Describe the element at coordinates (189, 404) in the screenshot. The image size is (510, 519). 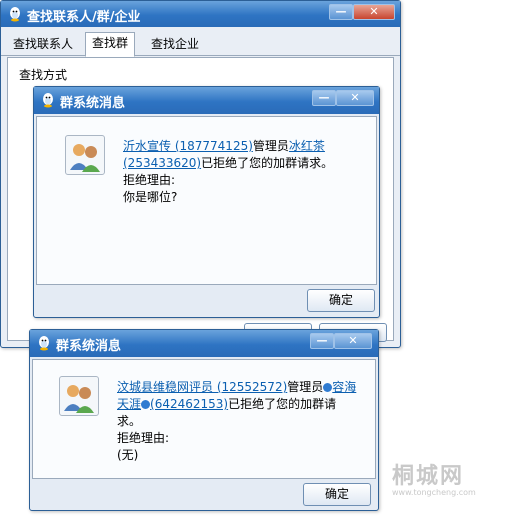
I see `admin-id-link: (642462153)` at that location.